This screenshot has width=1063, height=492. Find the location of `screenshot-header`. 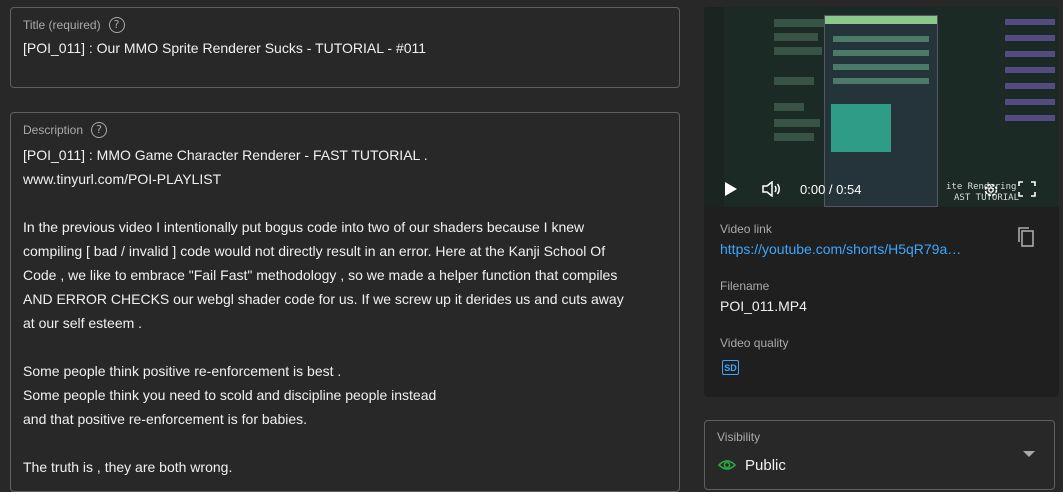

screenshot-header is located at coordinates (881, 20).